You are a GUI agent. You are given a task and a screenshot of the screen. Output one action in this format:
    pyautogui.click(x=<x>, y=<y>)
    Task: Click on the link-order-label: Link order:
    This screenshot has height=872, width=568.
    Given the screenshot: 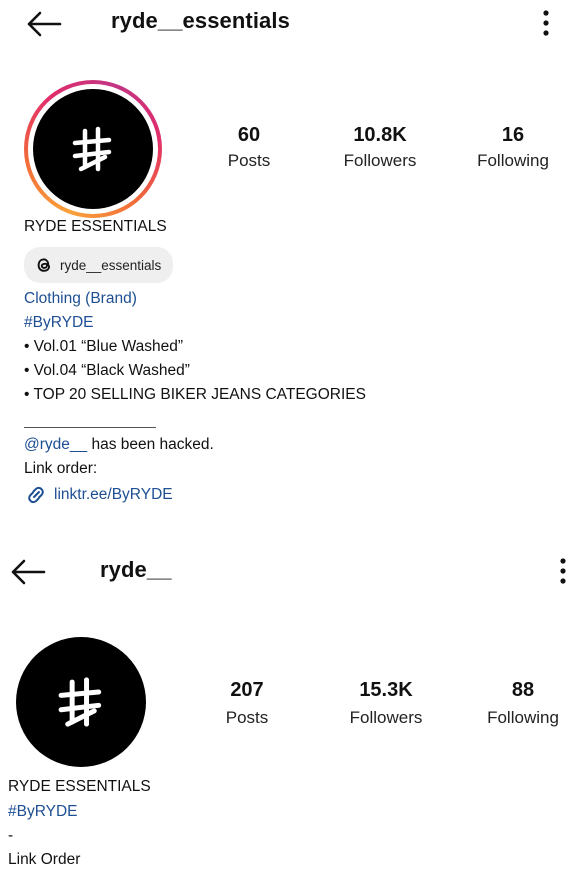 What is the action you would take?
    pyautogui.click(x=61, y=468)
    